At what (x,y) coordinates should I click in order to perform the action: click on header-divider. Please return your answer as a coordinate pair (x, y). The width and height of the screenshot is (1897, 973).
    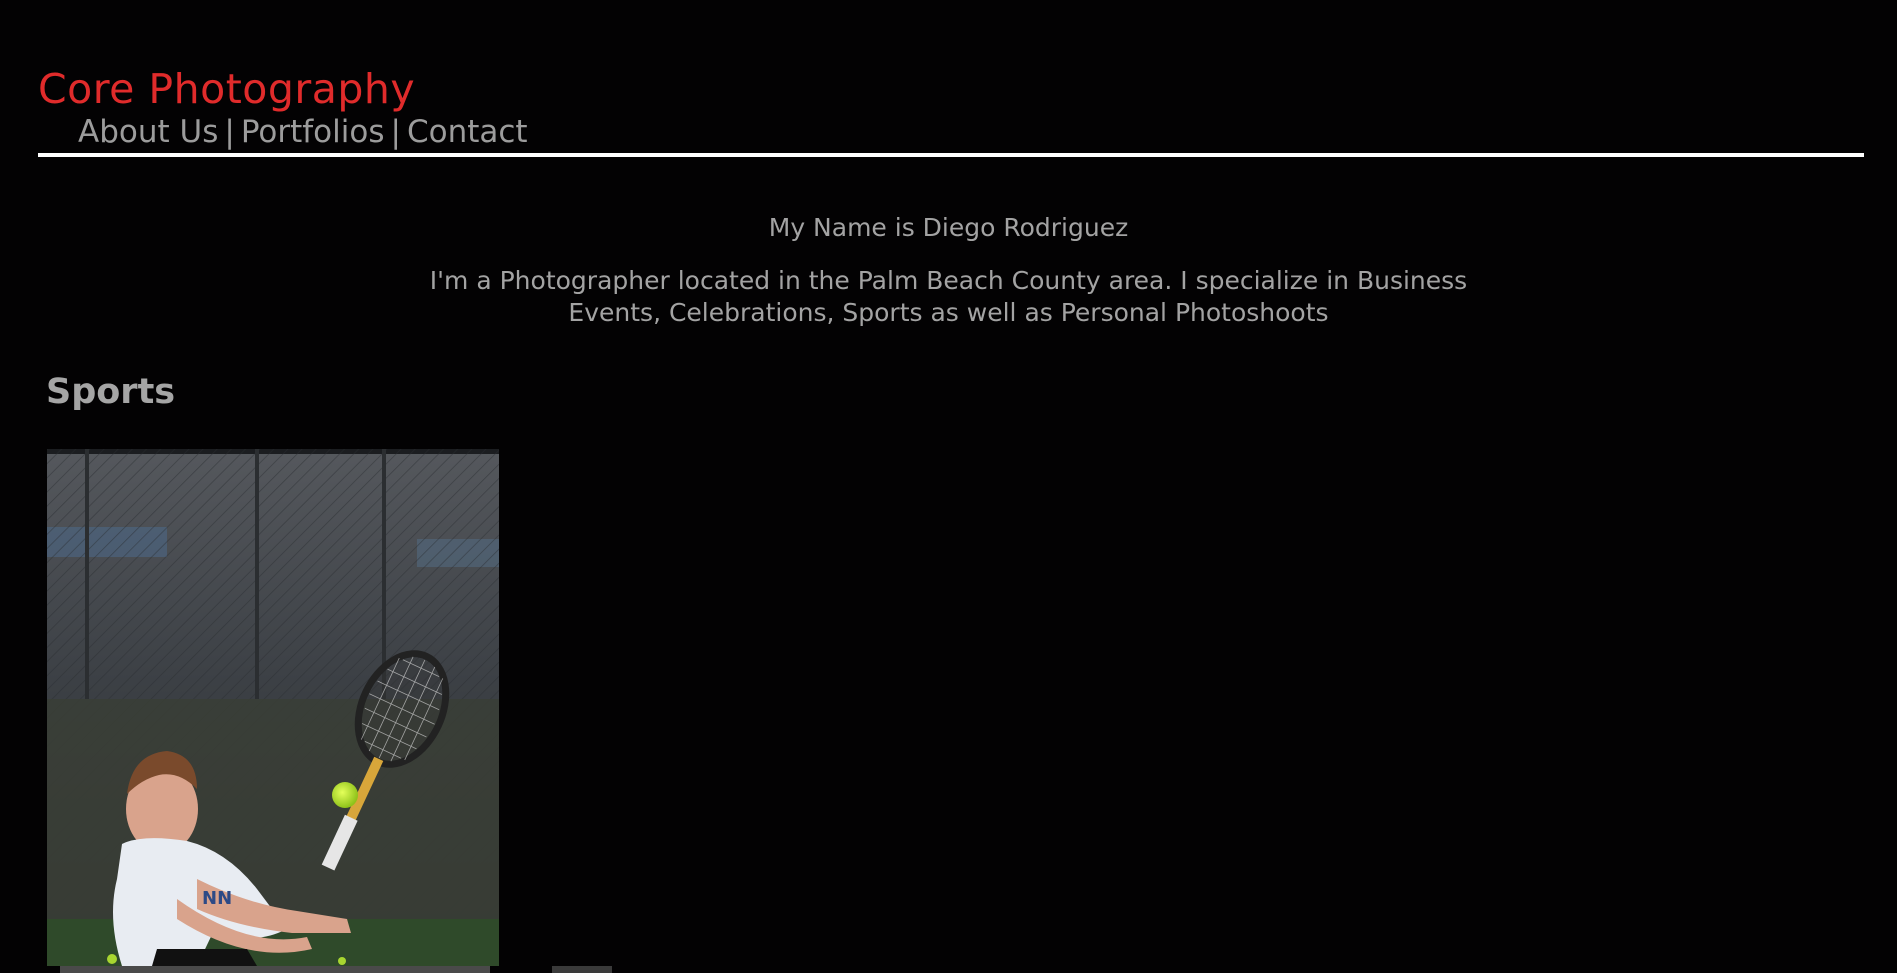
    Looking at the image, I should click on (951, 155).